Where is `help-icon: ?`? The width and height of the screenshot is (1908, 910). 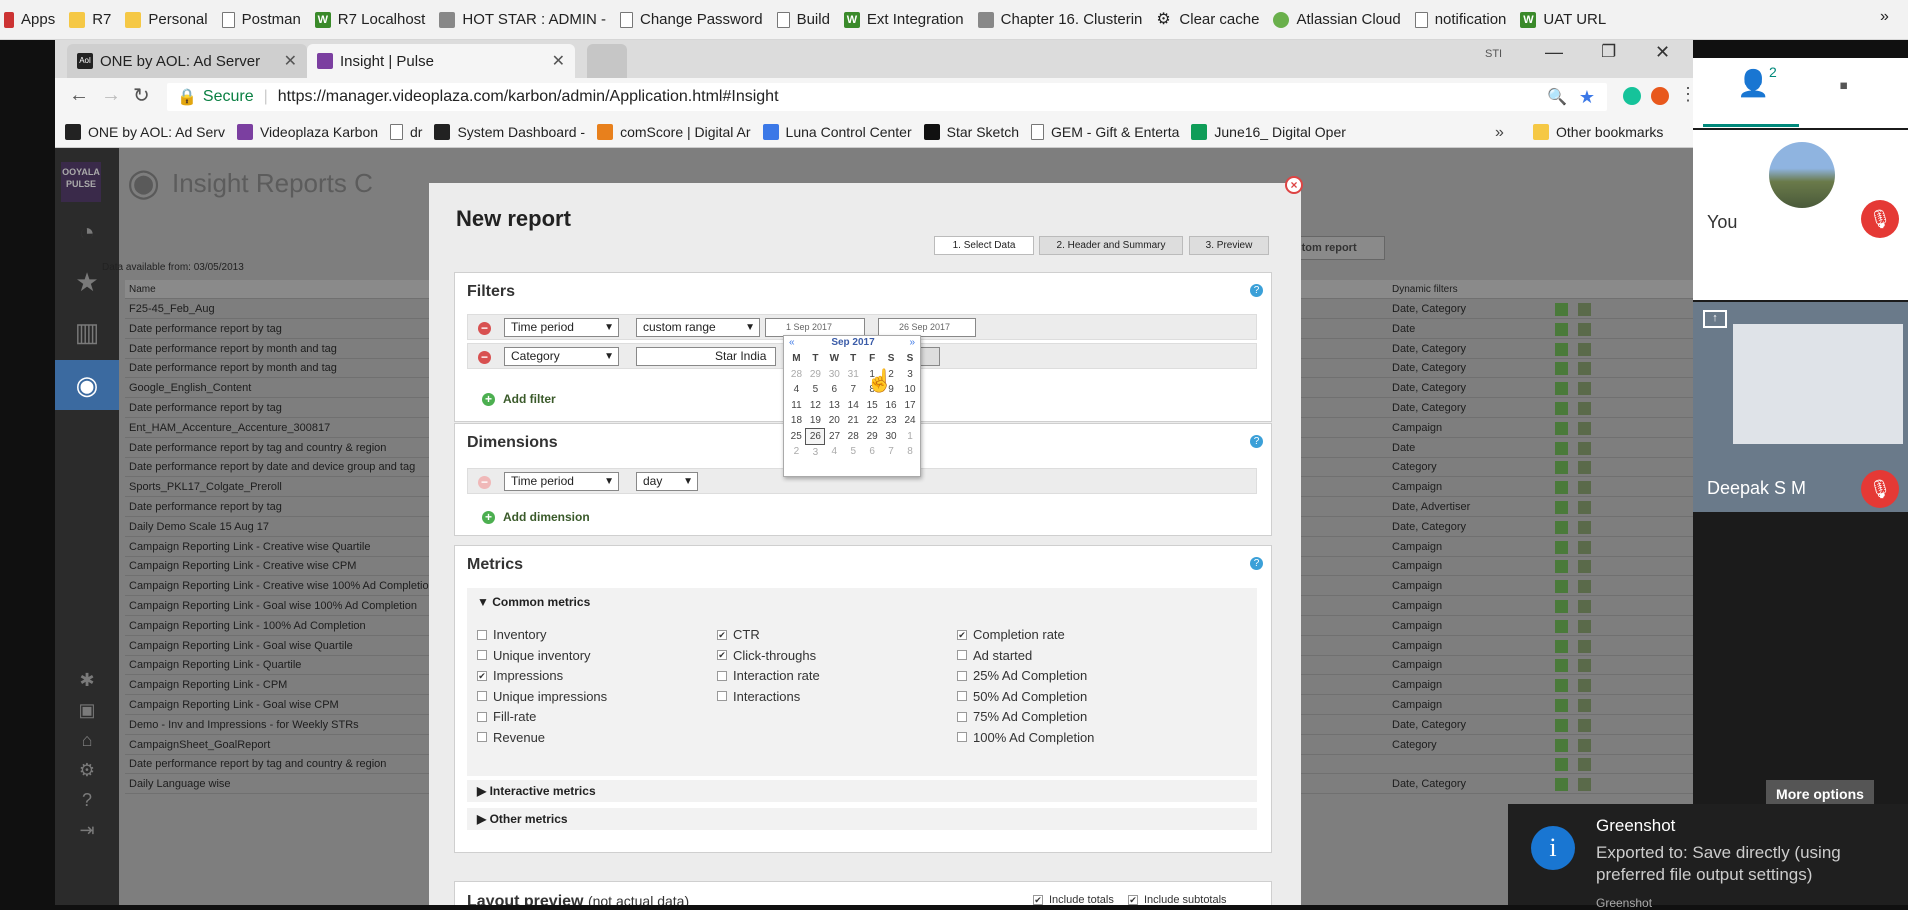
help-icon: ? is located at coordinates (1256, 563).